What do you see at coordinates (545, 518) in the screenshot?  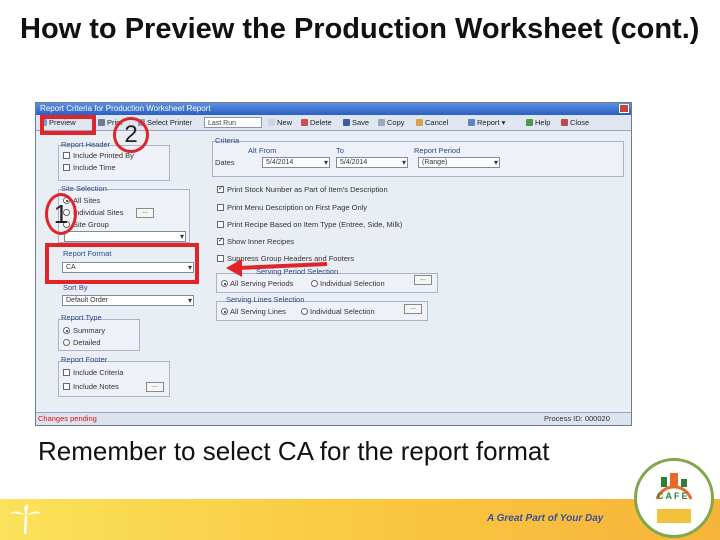 I see `tagline-text: A Great Part of Your Day` at bounding box center [545, 518].